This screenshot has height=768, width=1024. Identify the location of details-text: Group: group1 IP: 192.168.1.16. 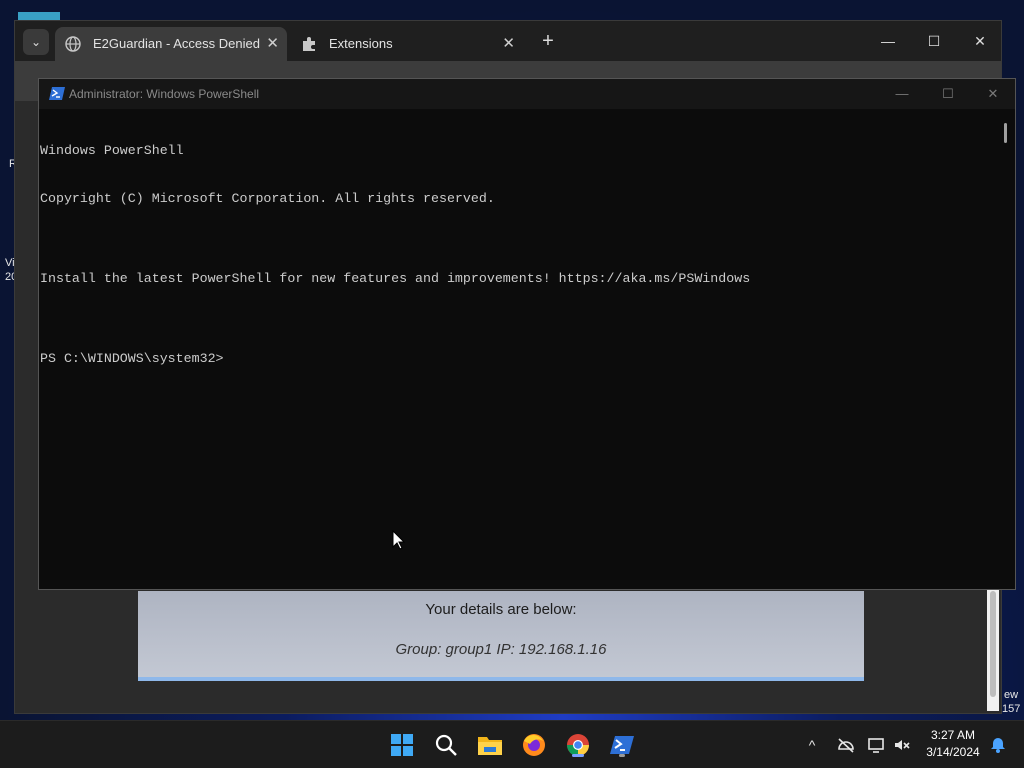
(501, 649).